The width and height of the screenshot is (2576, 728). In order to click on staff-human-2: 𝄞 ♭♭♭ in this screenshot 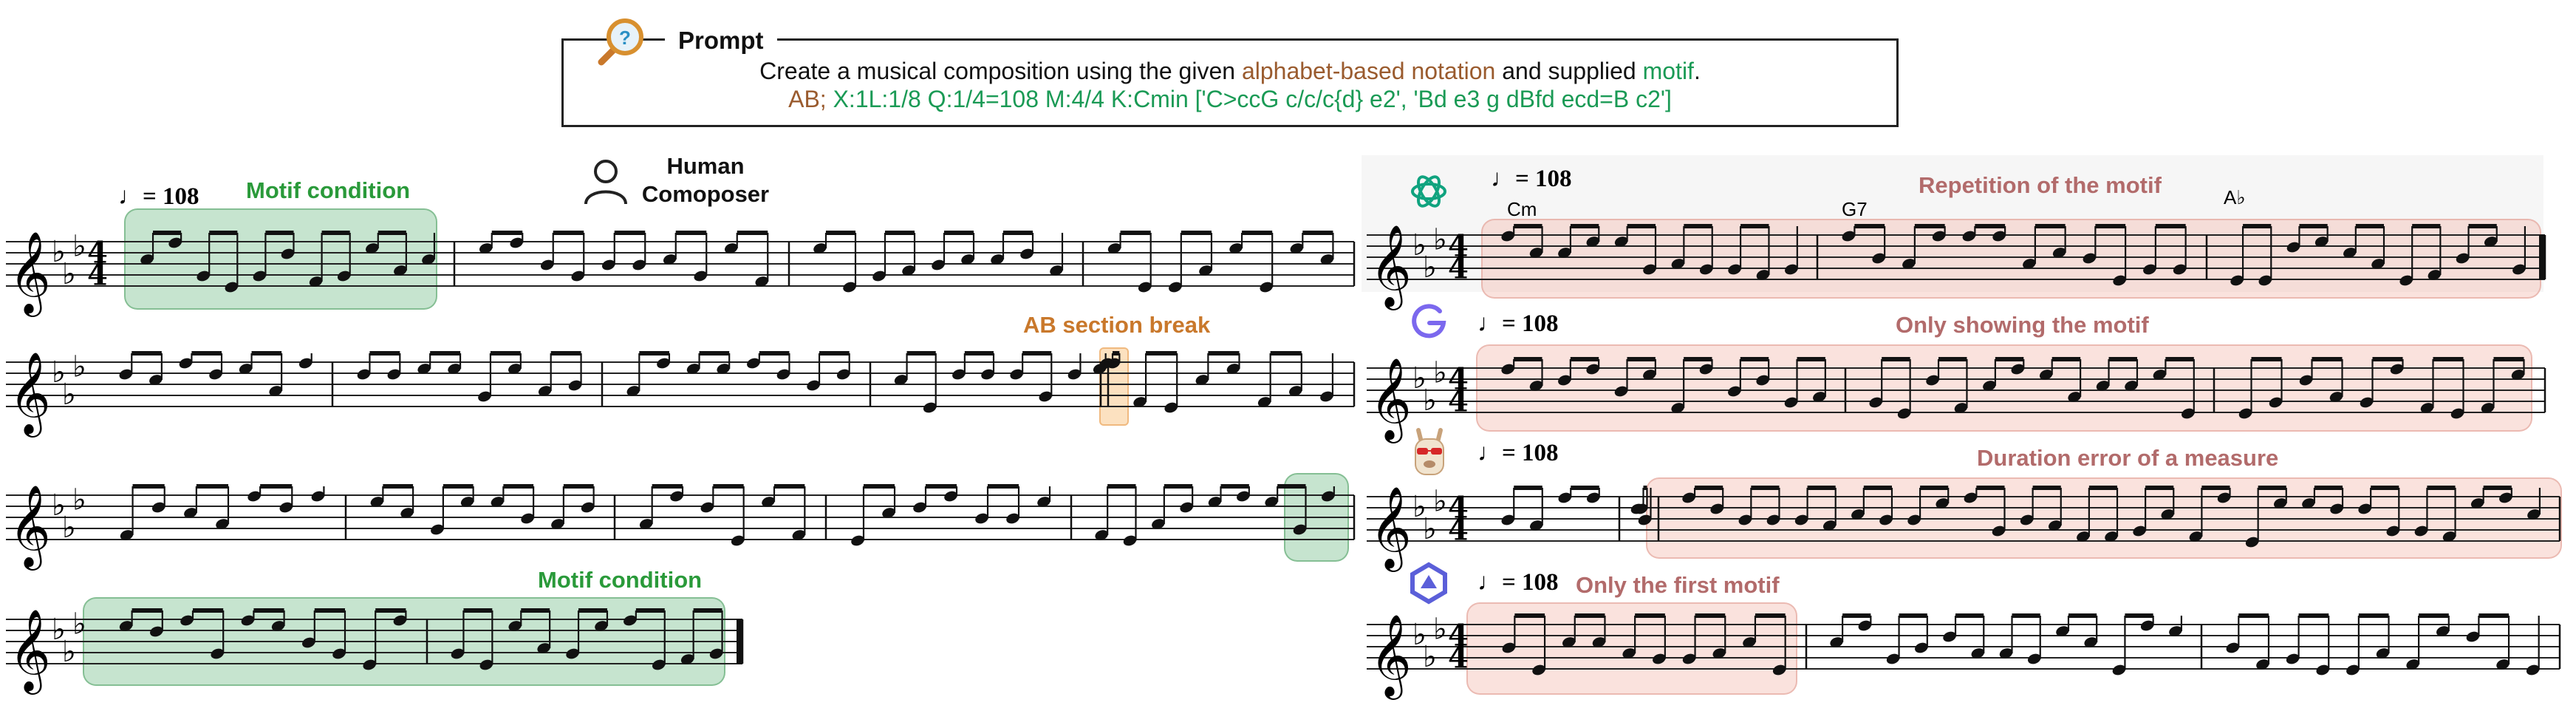, I will do `click(681, 394)`.